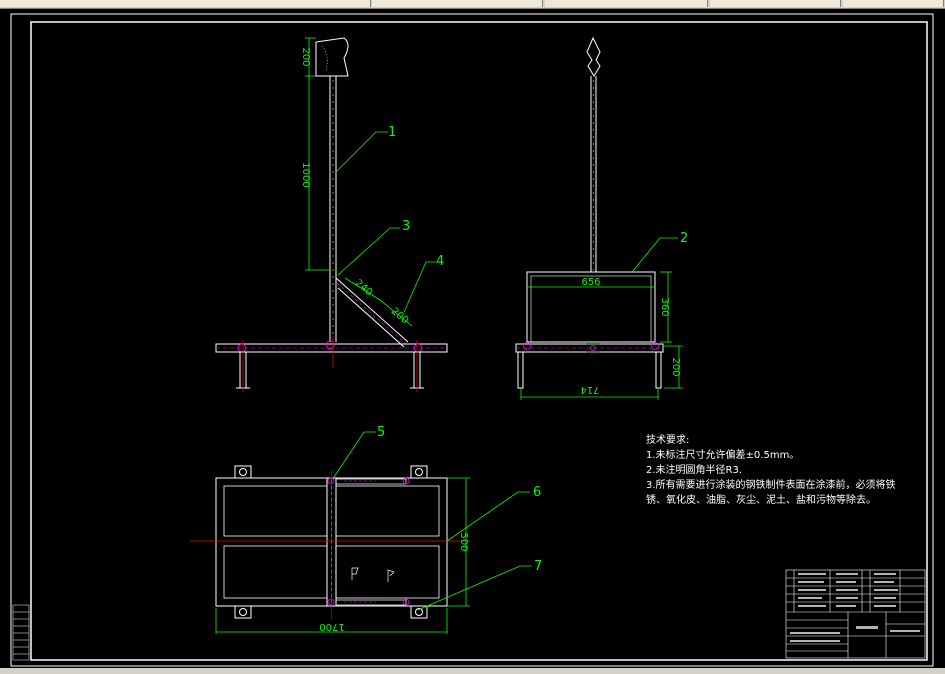  I want to click on dim-200-flag: 200, so click(305, 56).